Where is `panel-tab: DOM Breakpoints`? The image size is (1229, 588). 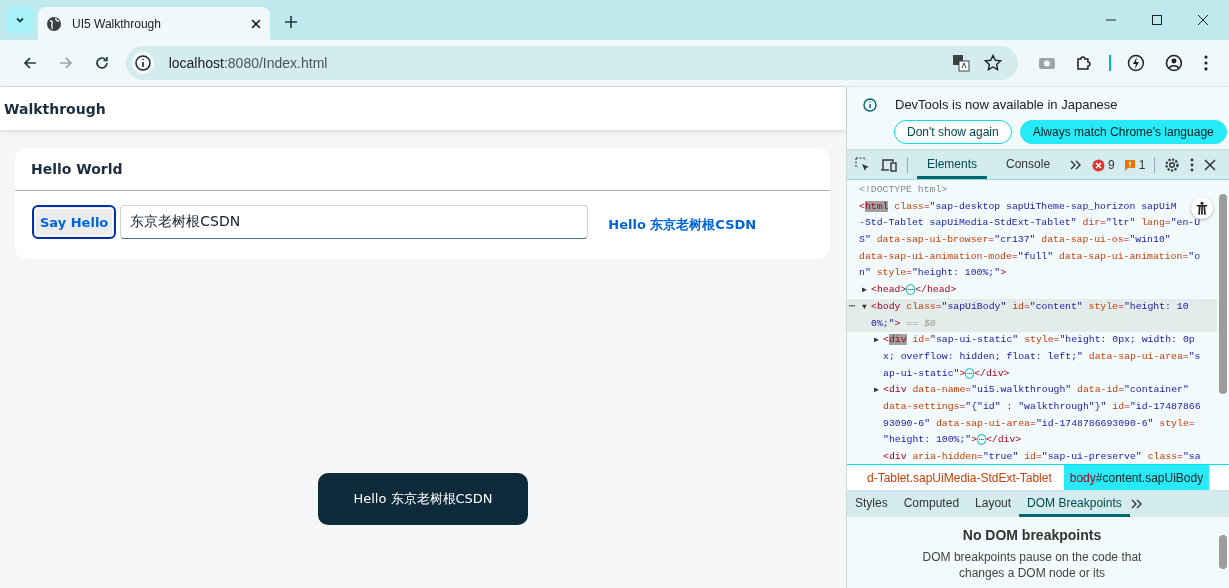 panel-tab: DOM Breakpoints is located at coordinates (1074, 504).